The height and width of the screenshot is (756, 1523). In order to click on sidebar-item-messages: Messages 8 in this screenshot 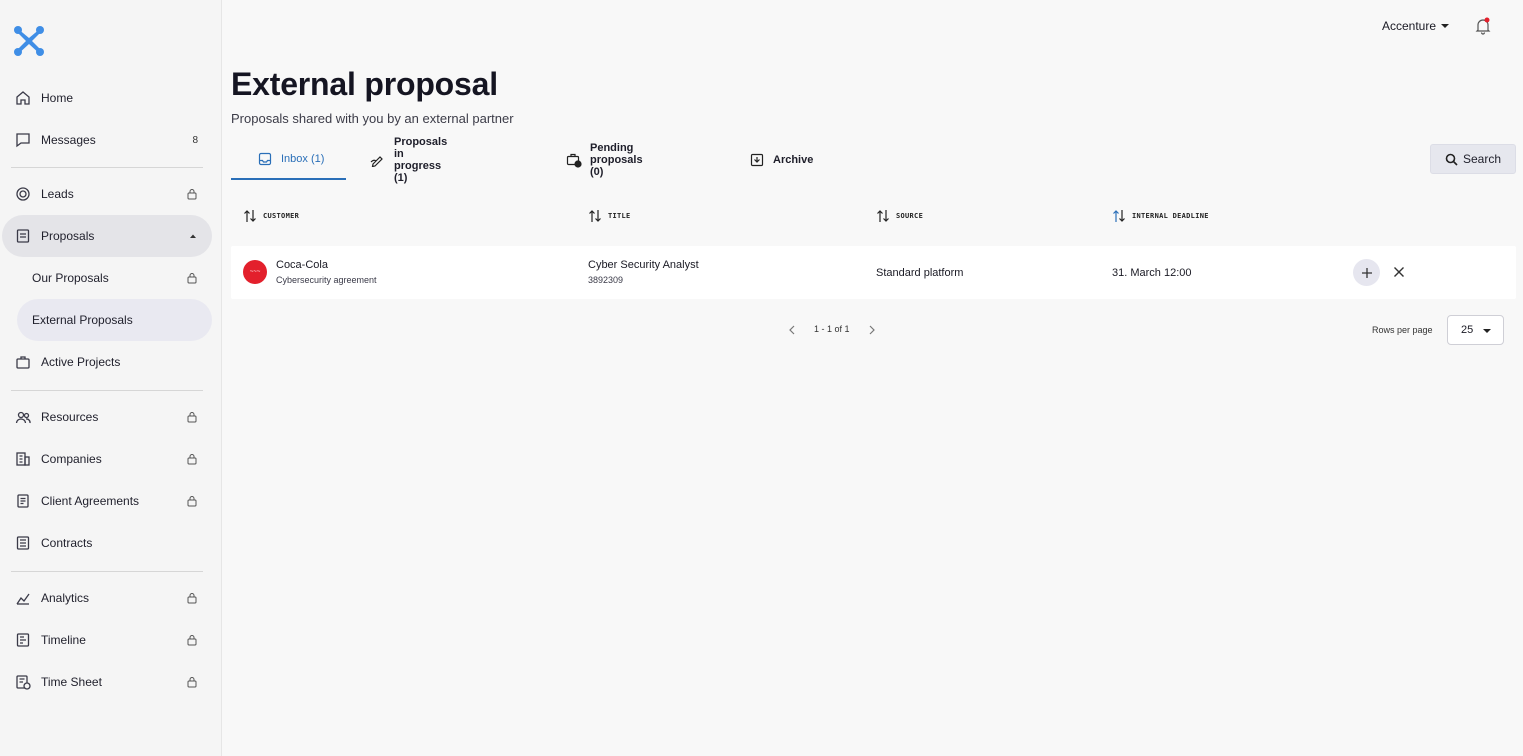, I will do `click(107, 140)`.